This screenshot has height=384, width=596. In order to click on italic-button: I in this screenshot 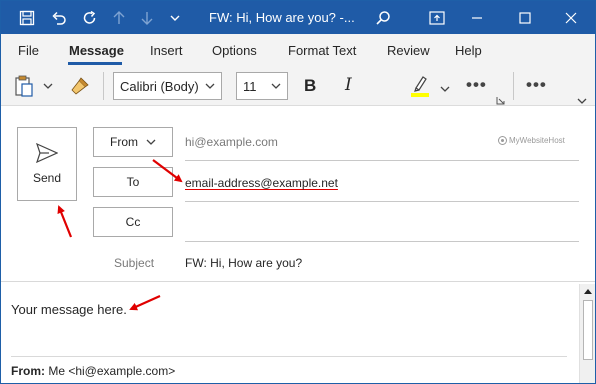, I will do `click(348, 85)`.